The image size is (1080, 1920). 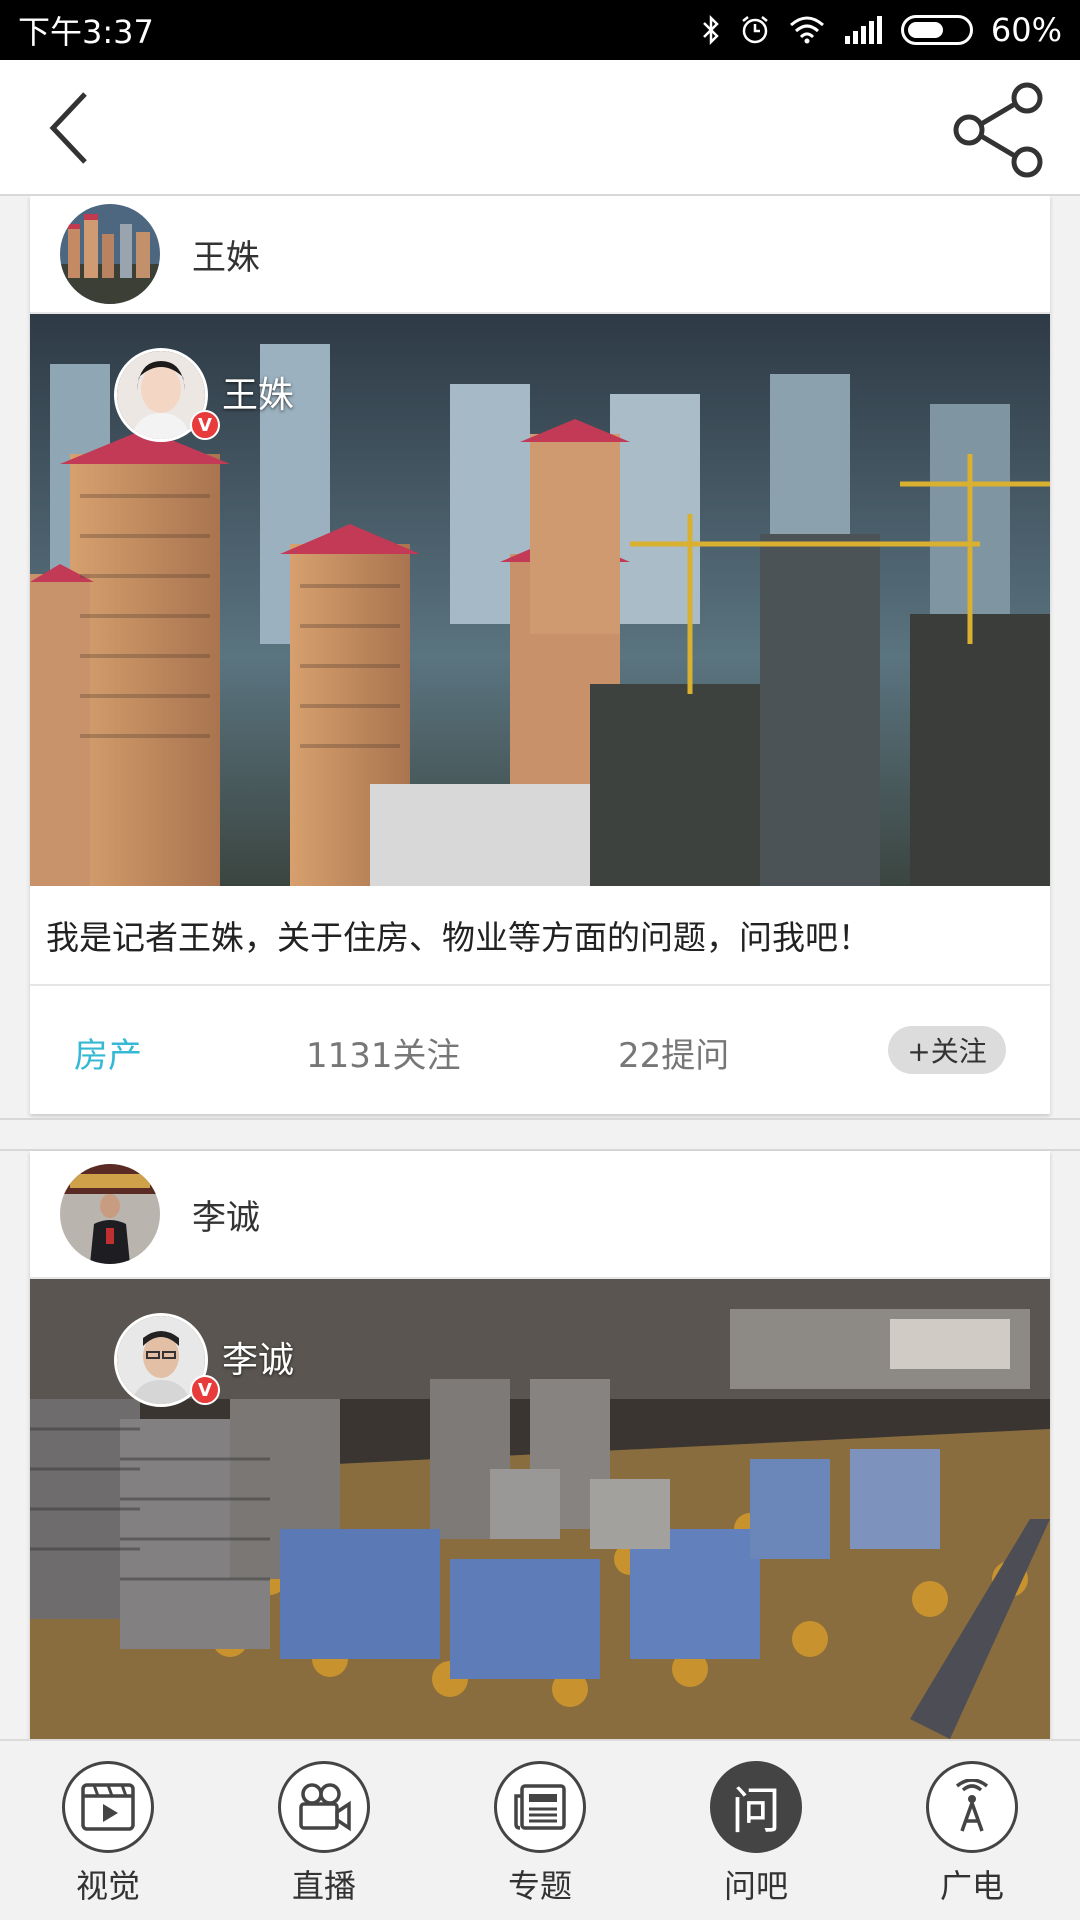 What do you see at coordinates (383, 1056) in the screenshot?
I see `followers-count: 1131关注` at bounding box center [383, 1056].